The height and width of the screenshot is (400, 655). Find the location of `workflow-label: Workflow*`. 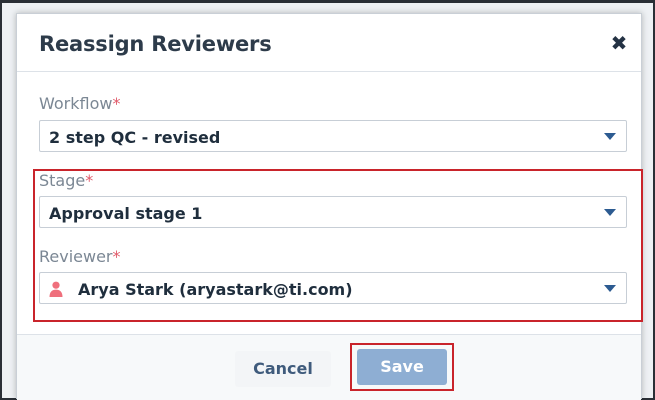

workflow-label: Workflow* is located at coordinates (79, 103).